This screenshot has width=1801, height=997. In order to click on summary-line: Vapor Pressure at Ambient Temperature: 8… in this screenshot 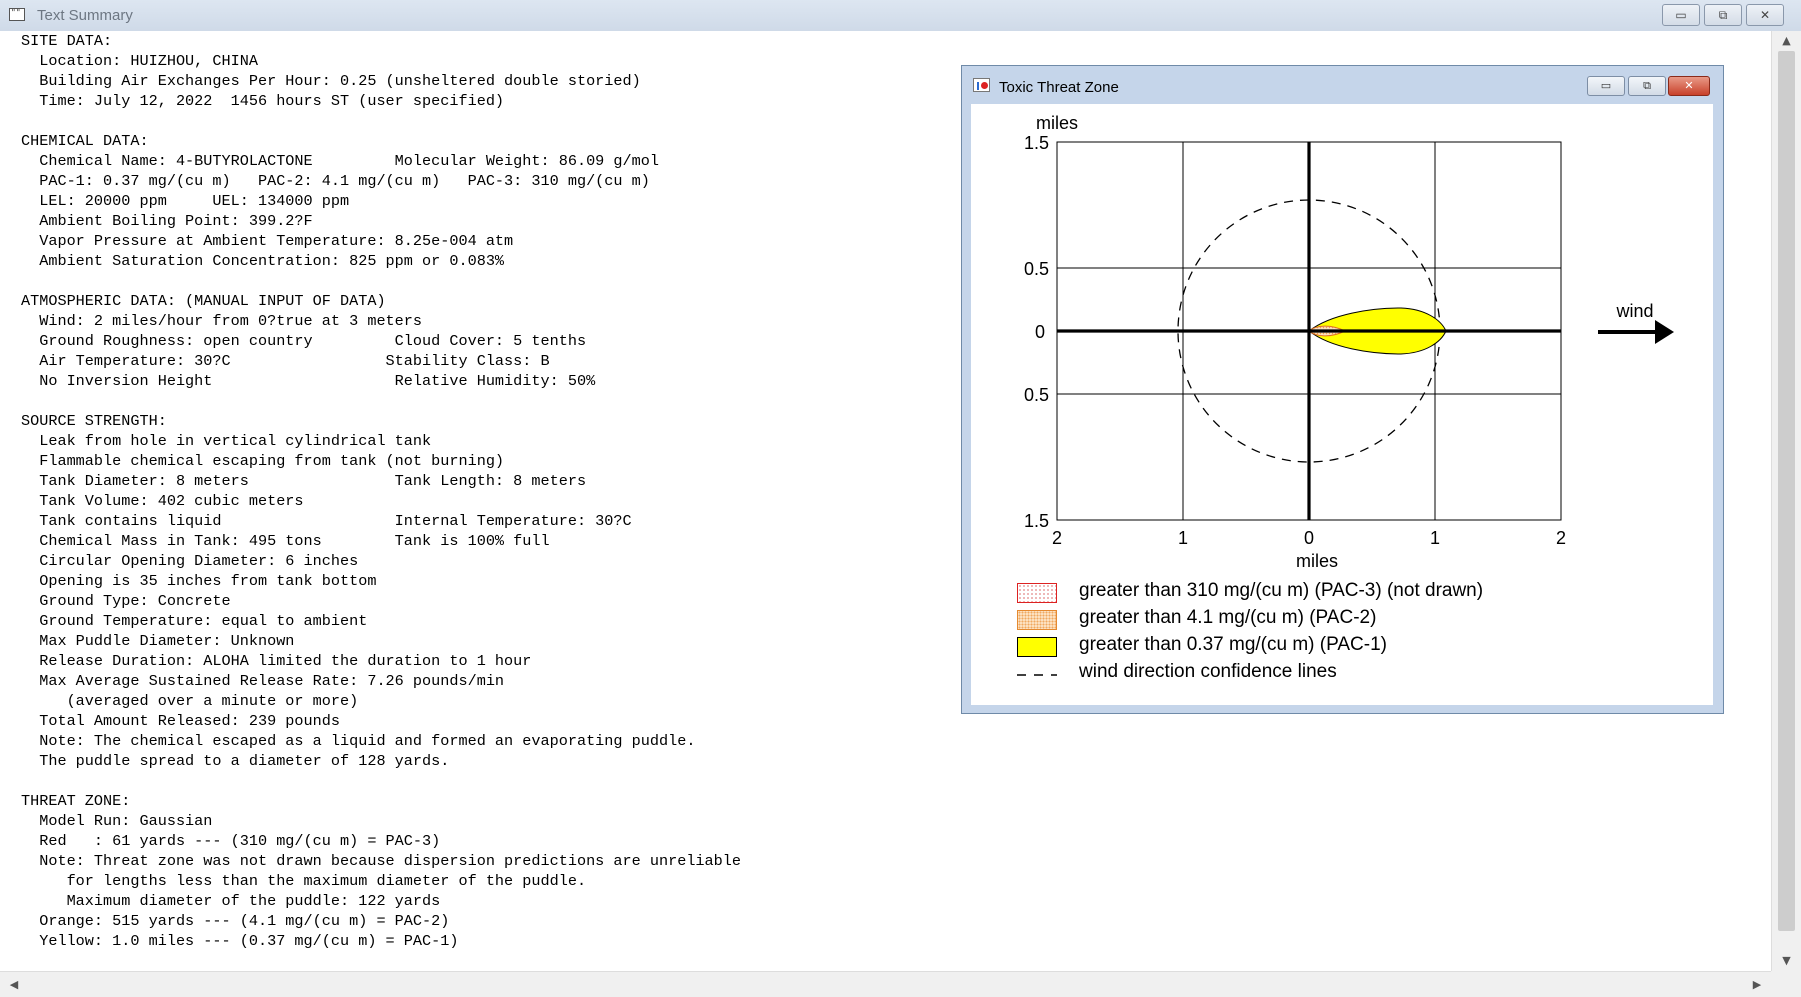, I will do `click(276, 241)`.